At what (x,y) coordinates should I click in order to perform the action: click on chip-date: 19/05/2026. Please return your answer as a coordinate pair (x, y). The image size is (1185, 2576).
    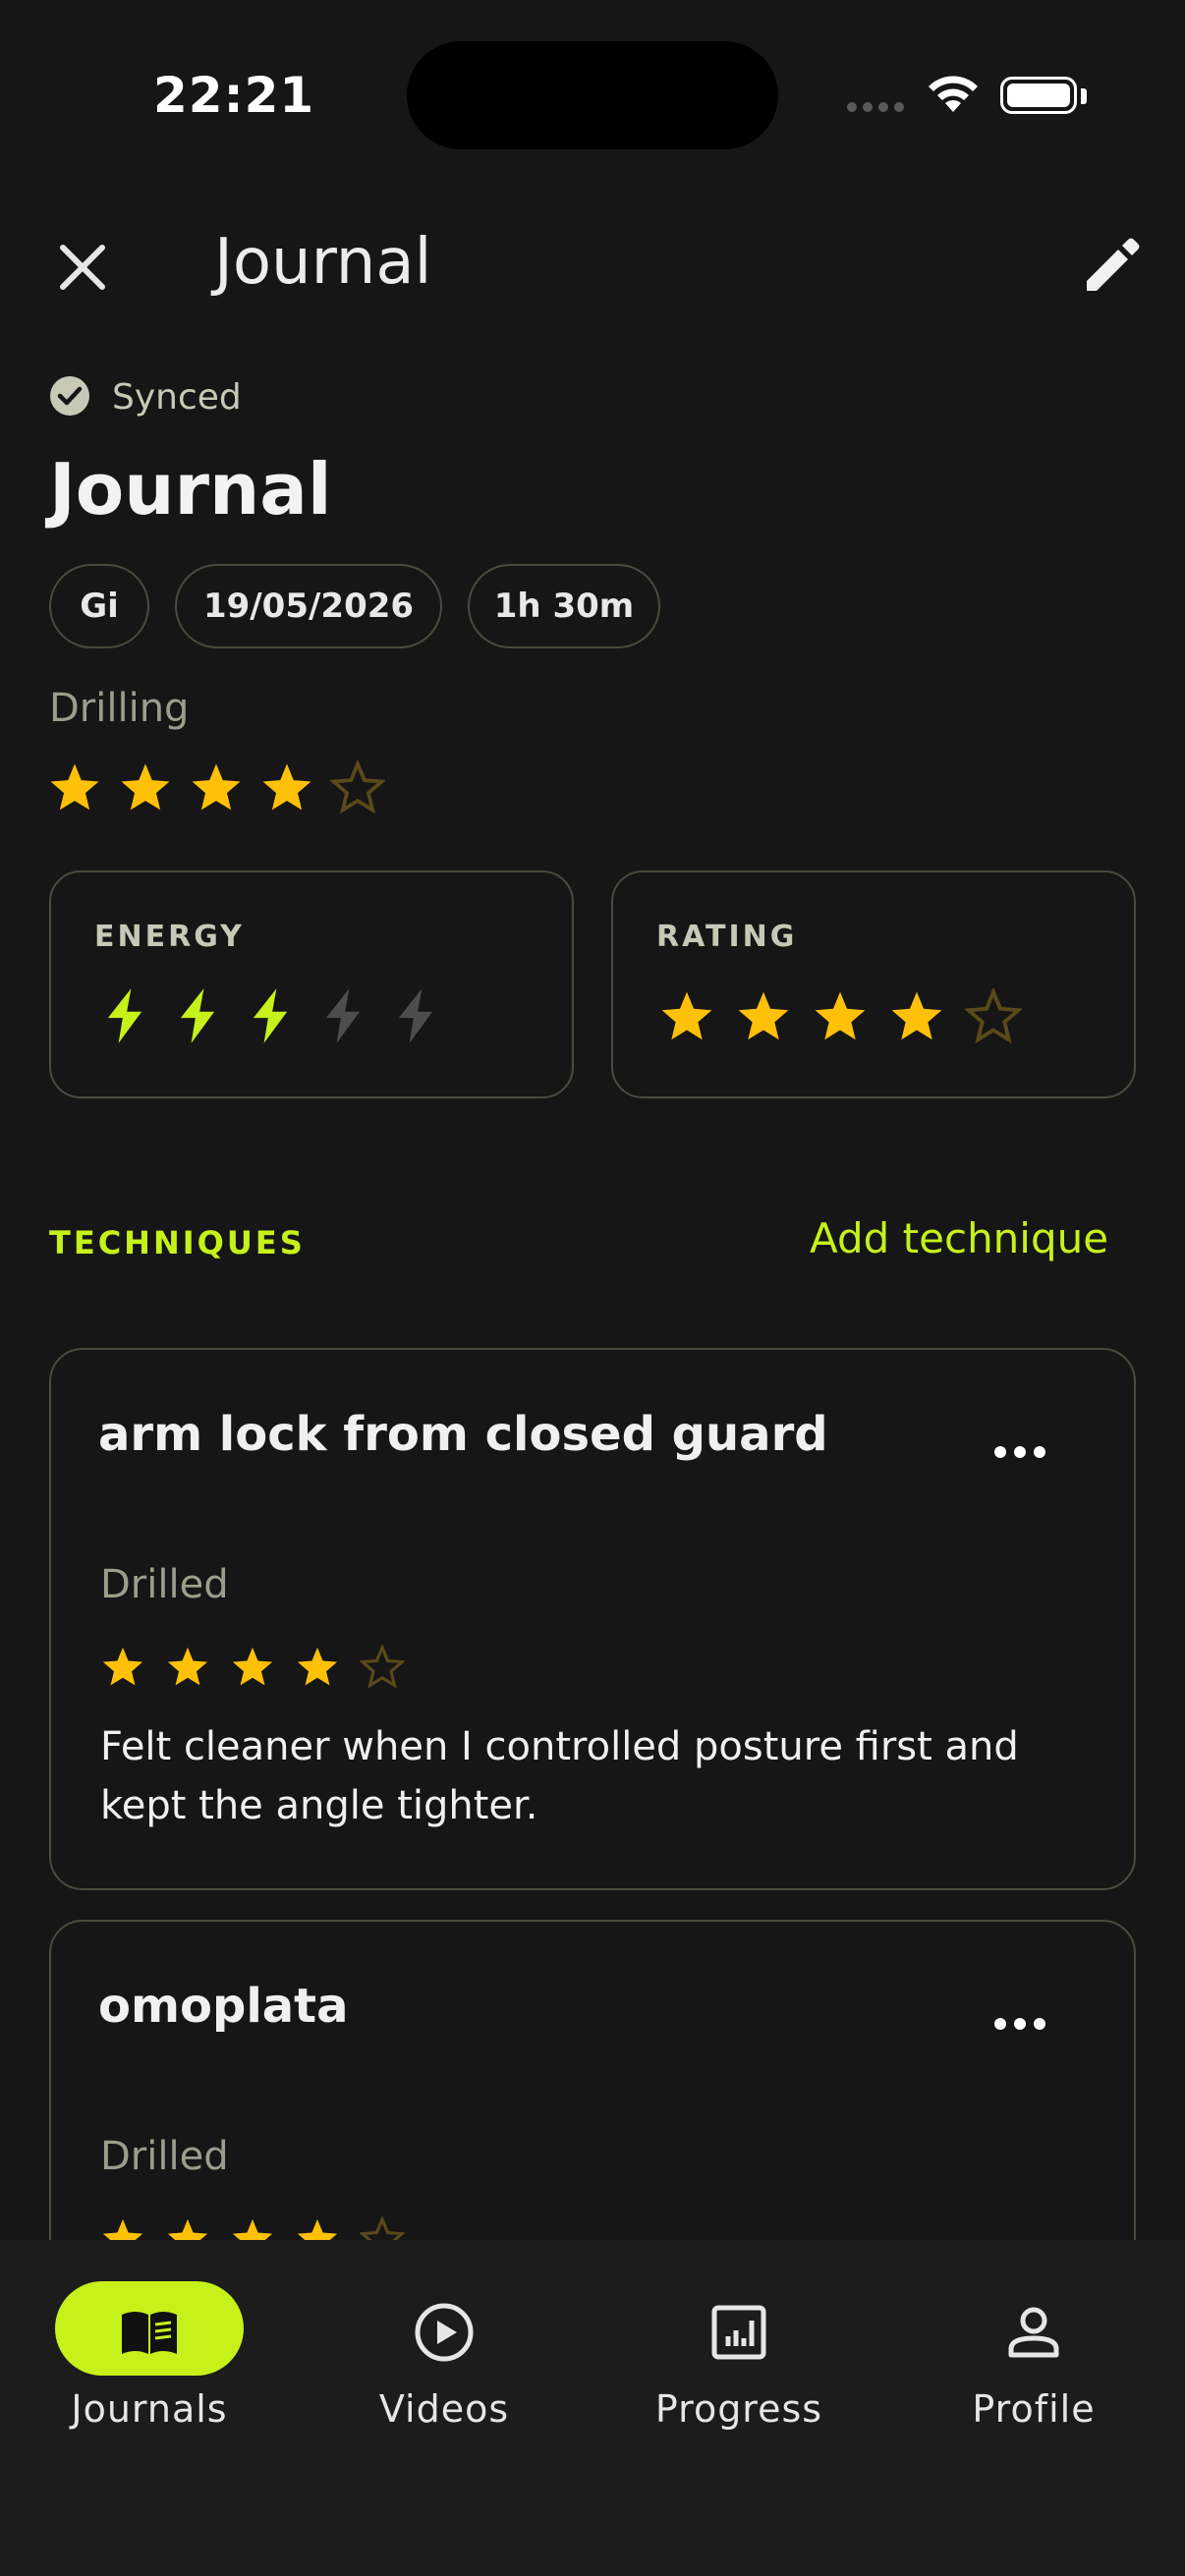
    Looking at the image, I should click on (309, 606).